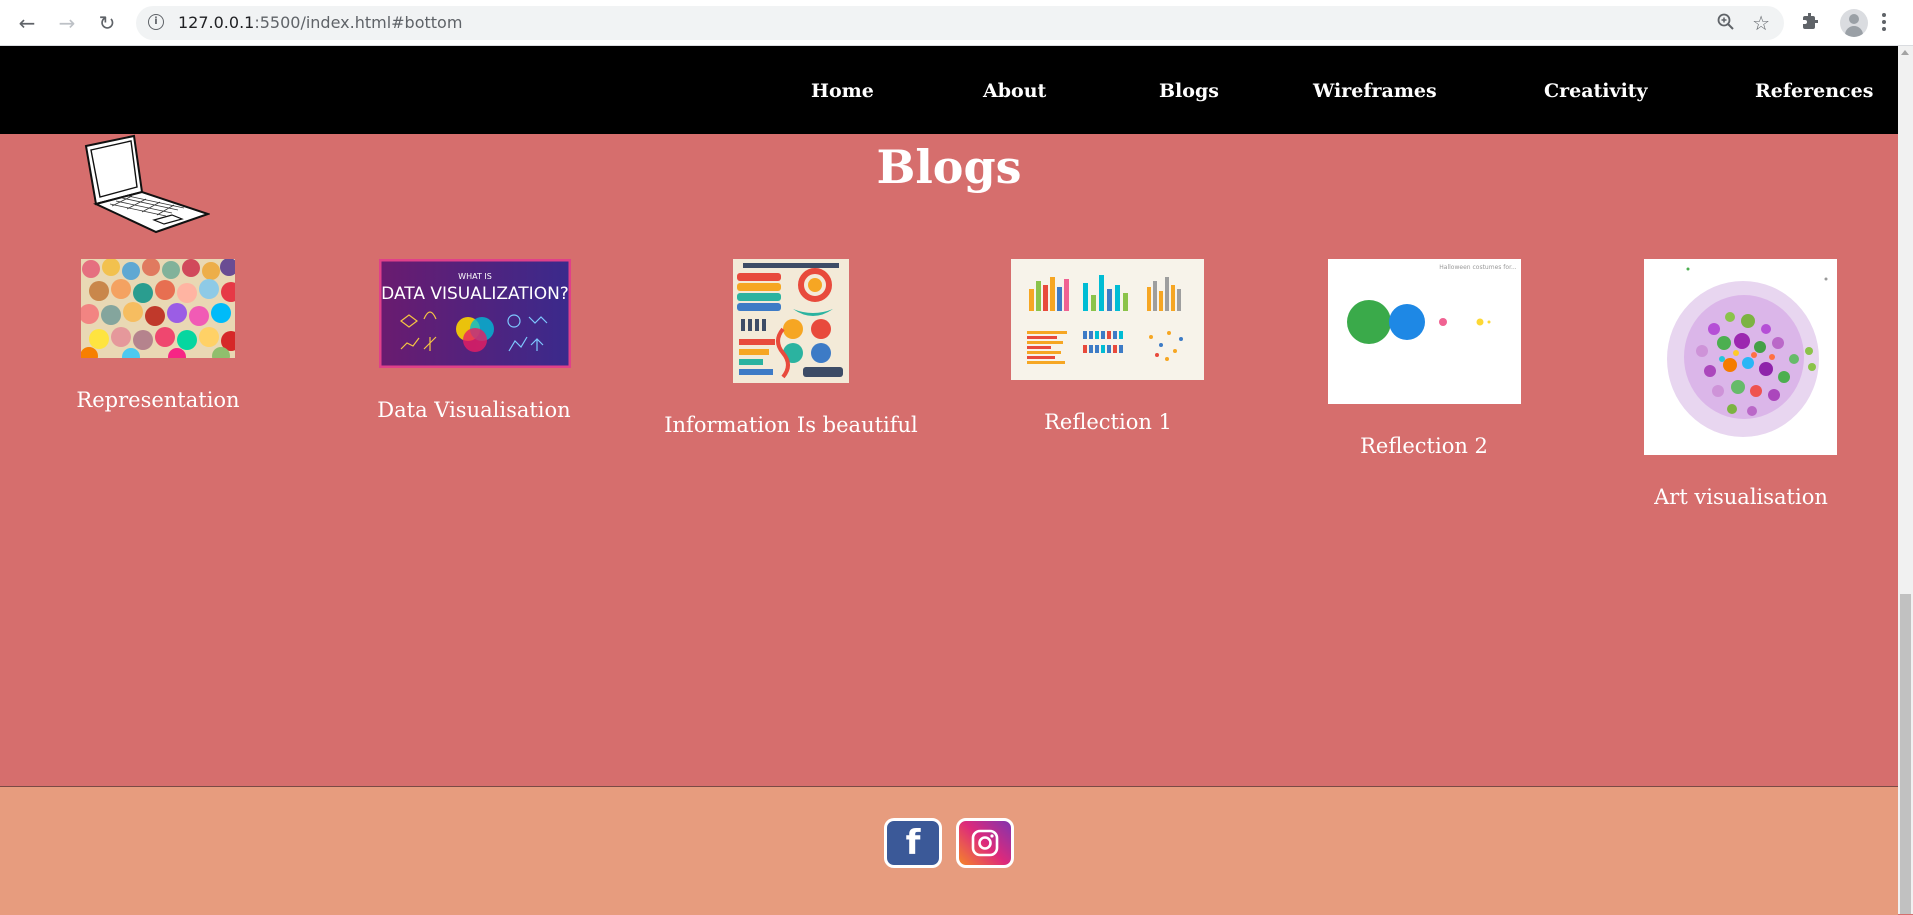  What do you see at coordinates (1854, 23) in the screenshot?
I see `profile-avatar` at bounding box center [1854, 23].